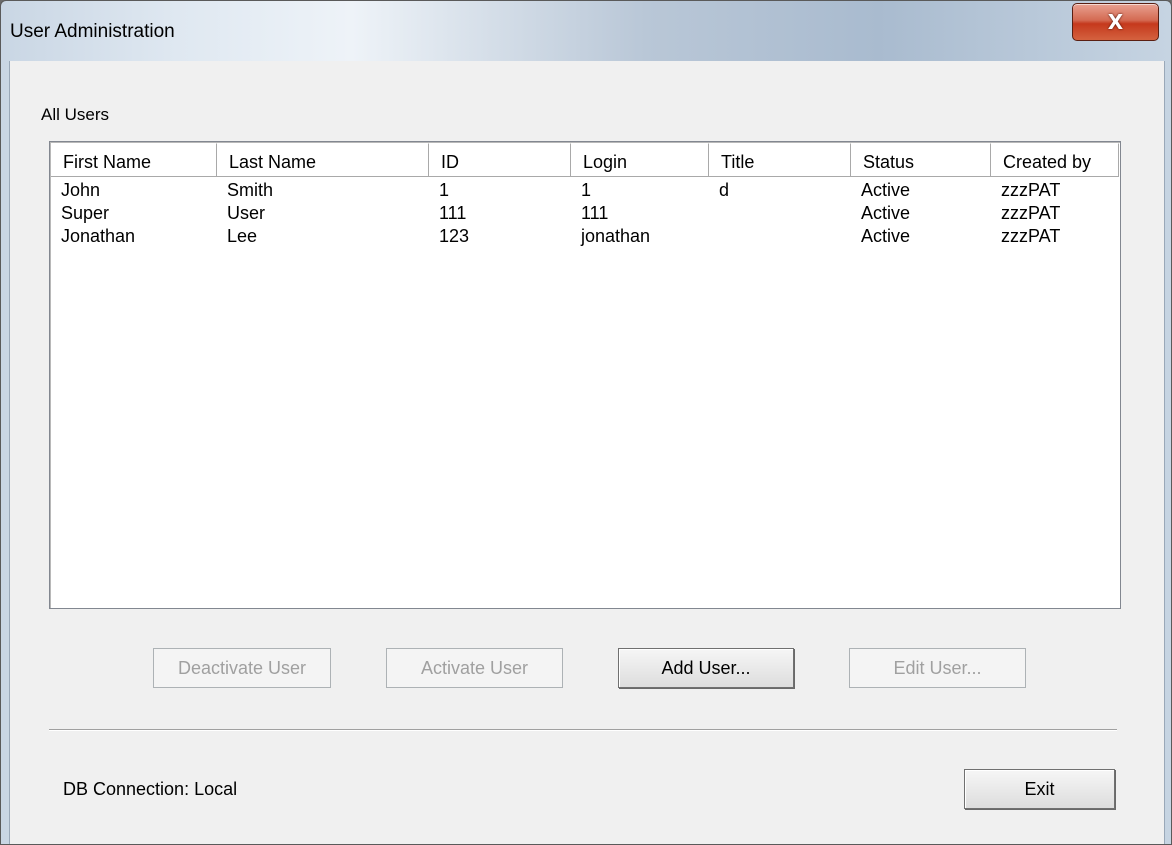  I want to click on title-bar: User Administration X, so click(586, 31).